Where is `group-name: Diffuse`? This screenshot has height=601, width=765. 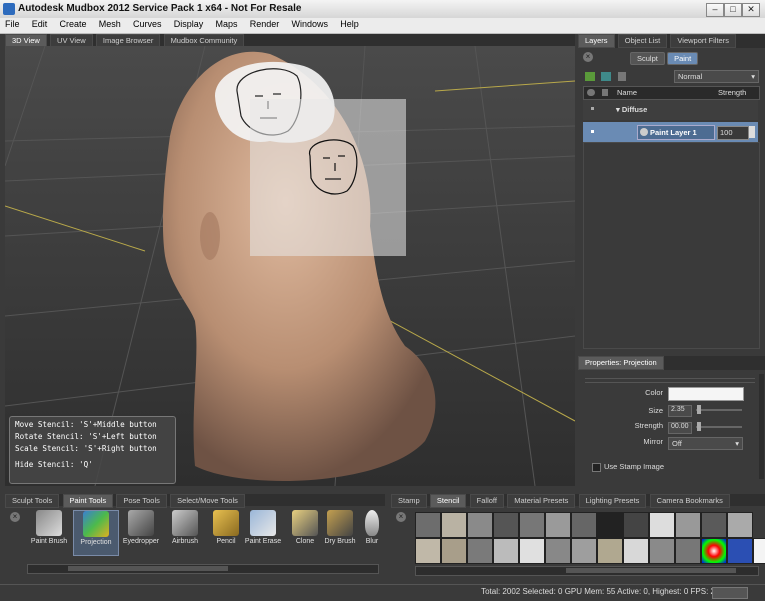 group-name: Diffuse is located at coordinates (634, 109).